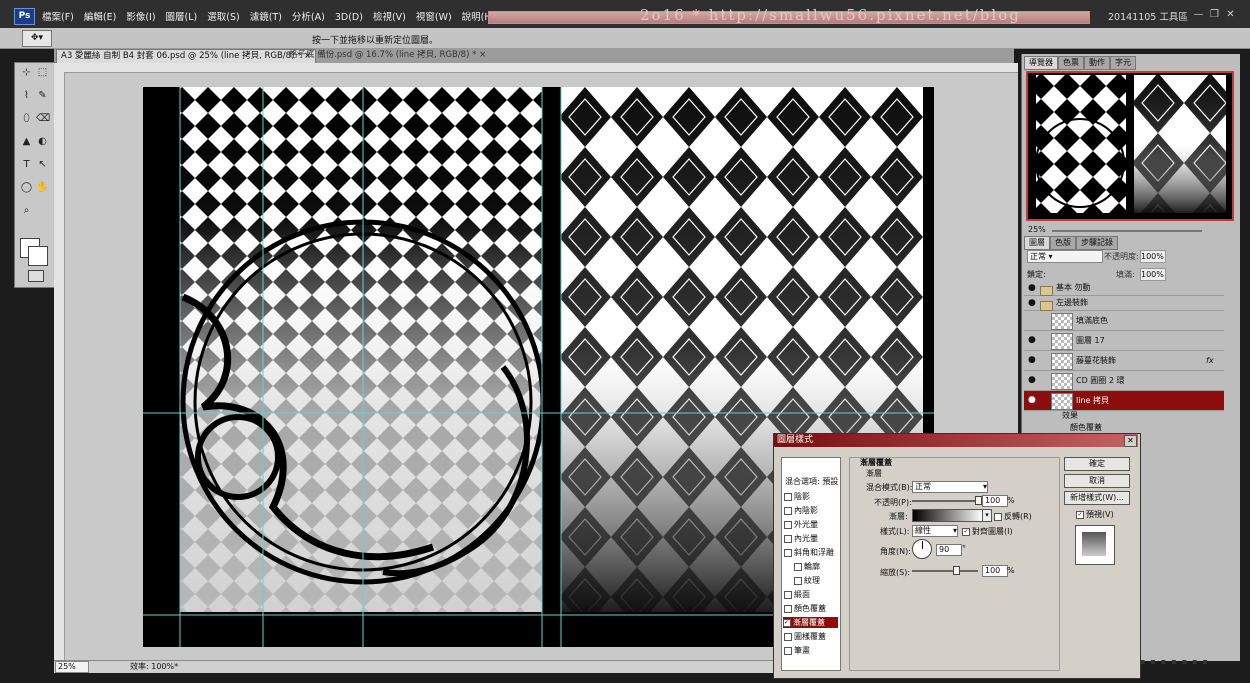  What do you see at coordinates (42, 95) in the screenshot?
I see `tool-icon: ✎` at bounding box center [42, 95].